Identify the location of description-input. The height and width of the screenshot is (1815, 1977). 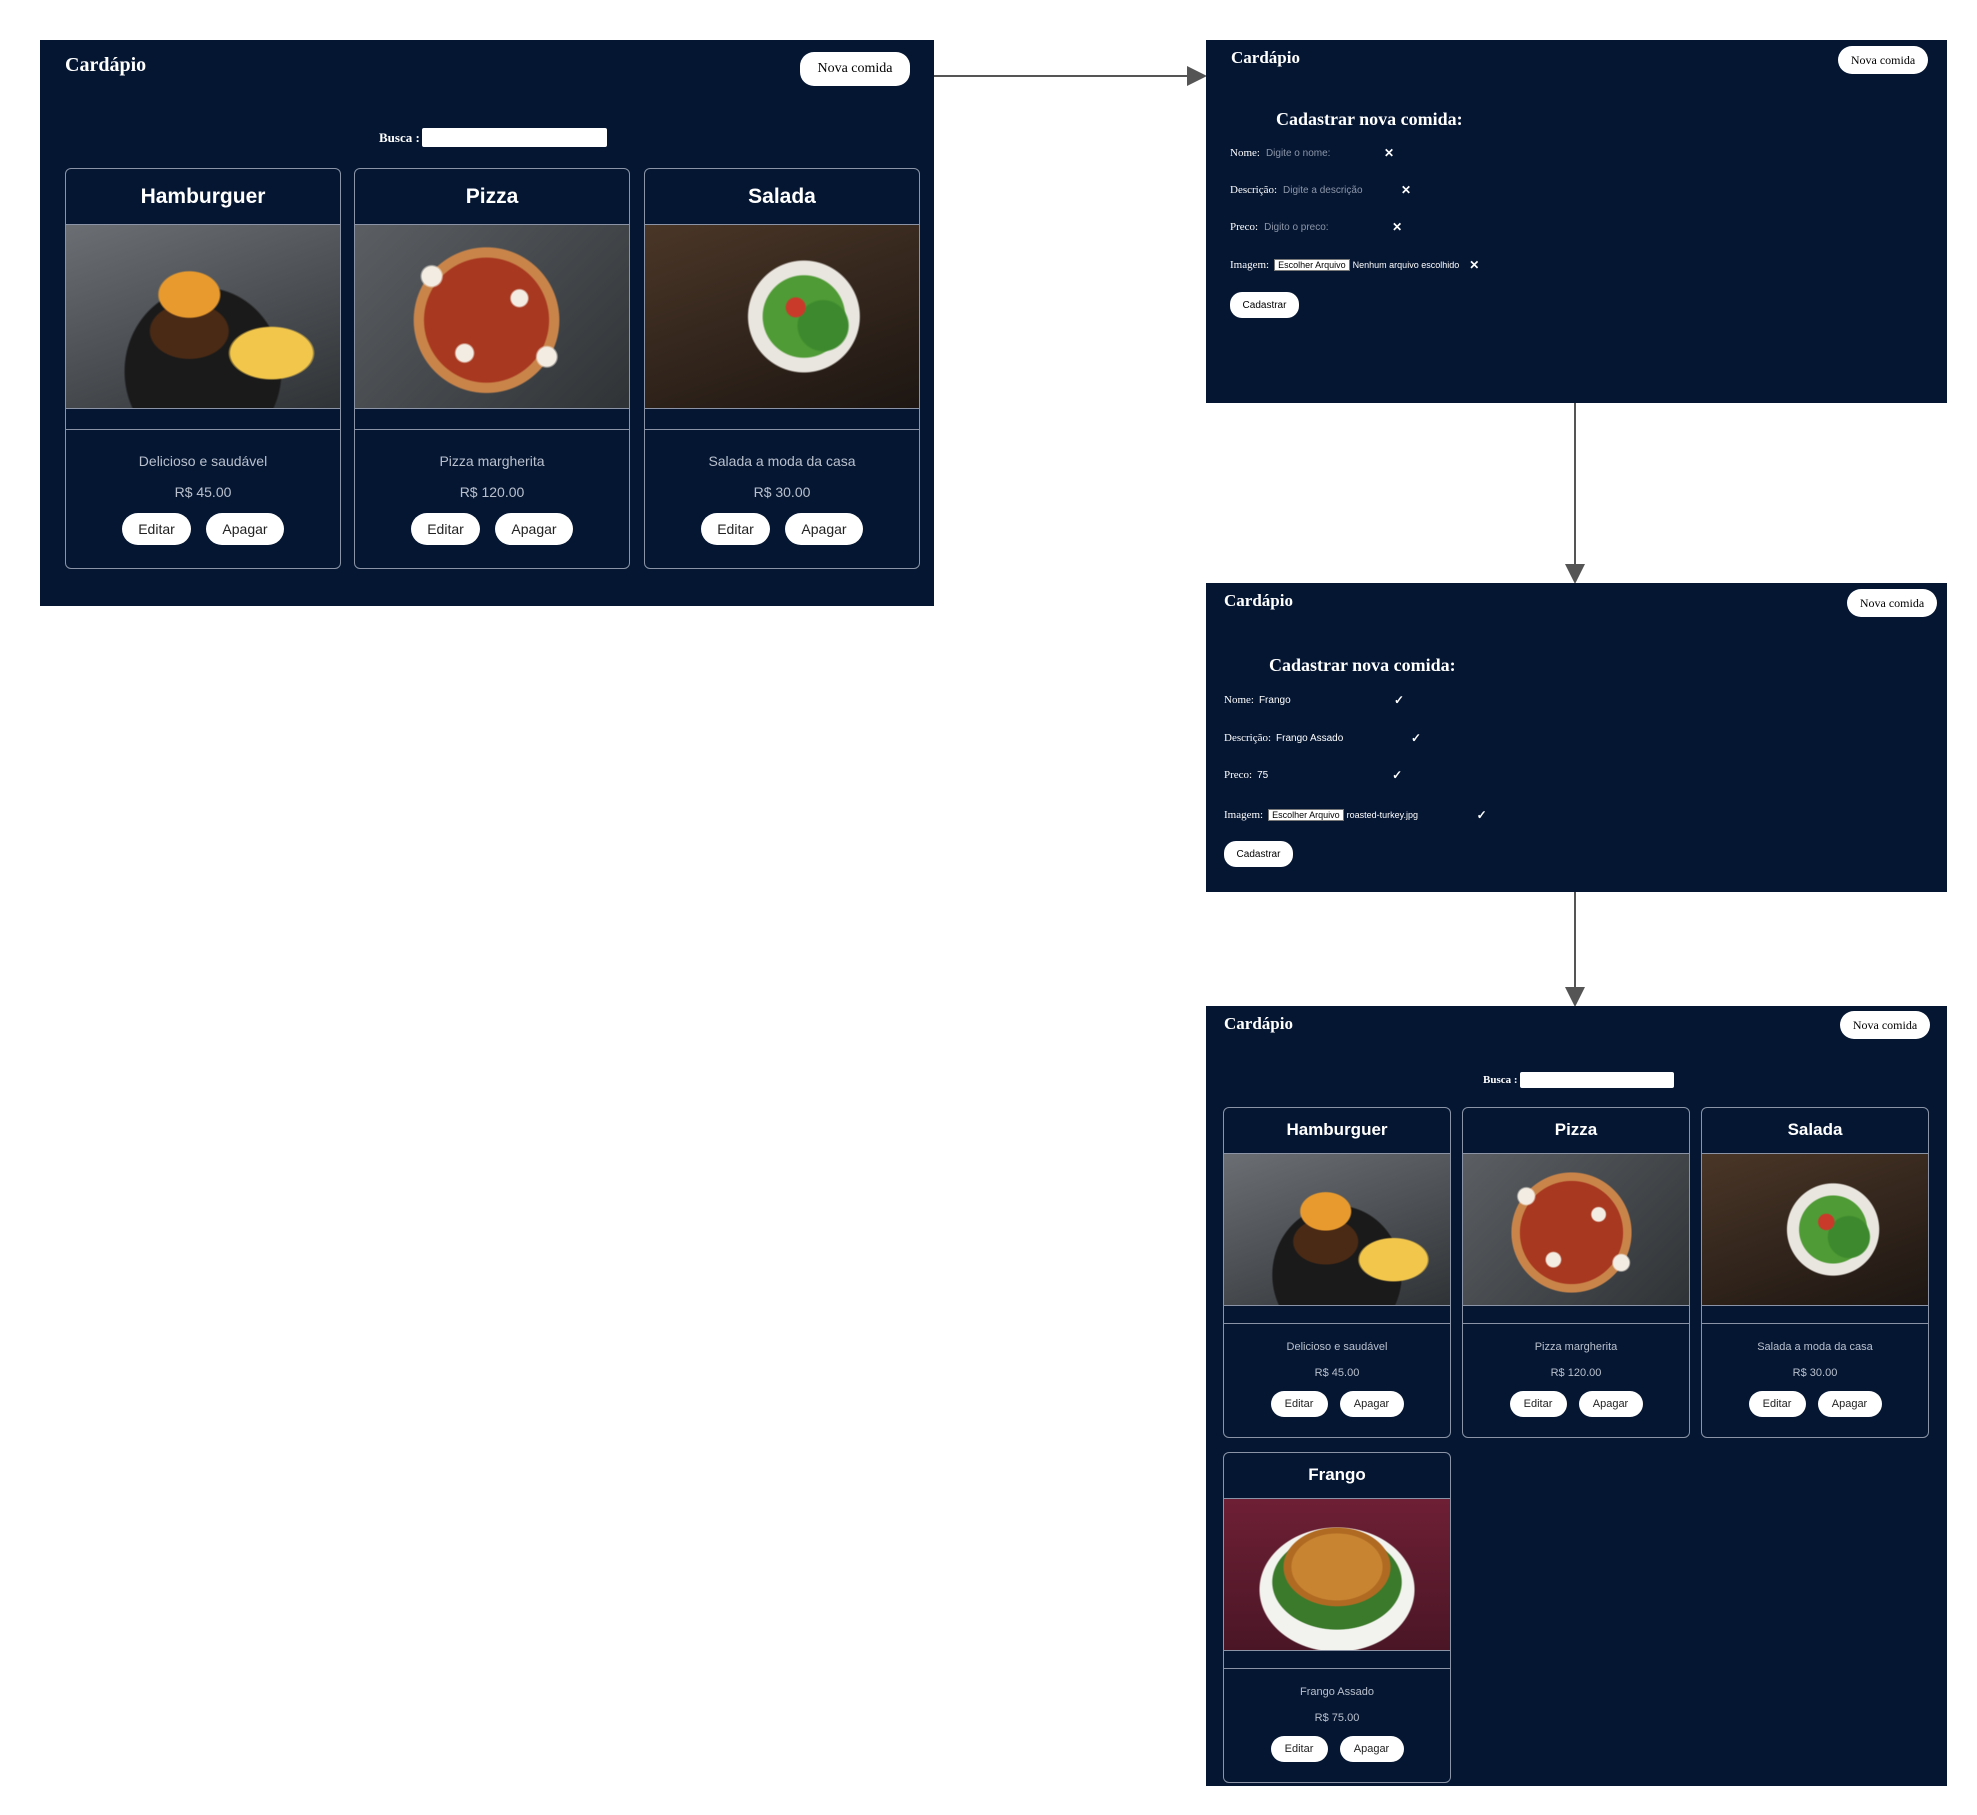
(1343, 190).